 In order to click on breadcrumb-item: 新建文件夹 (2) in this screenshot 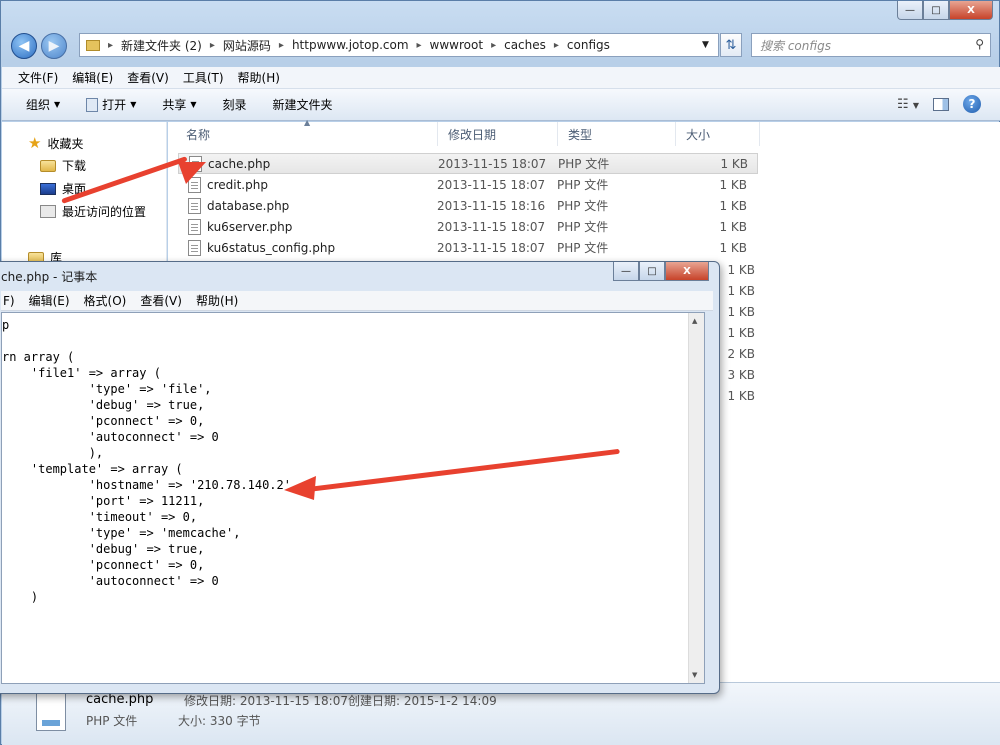, I will do `click(161, 45)`.